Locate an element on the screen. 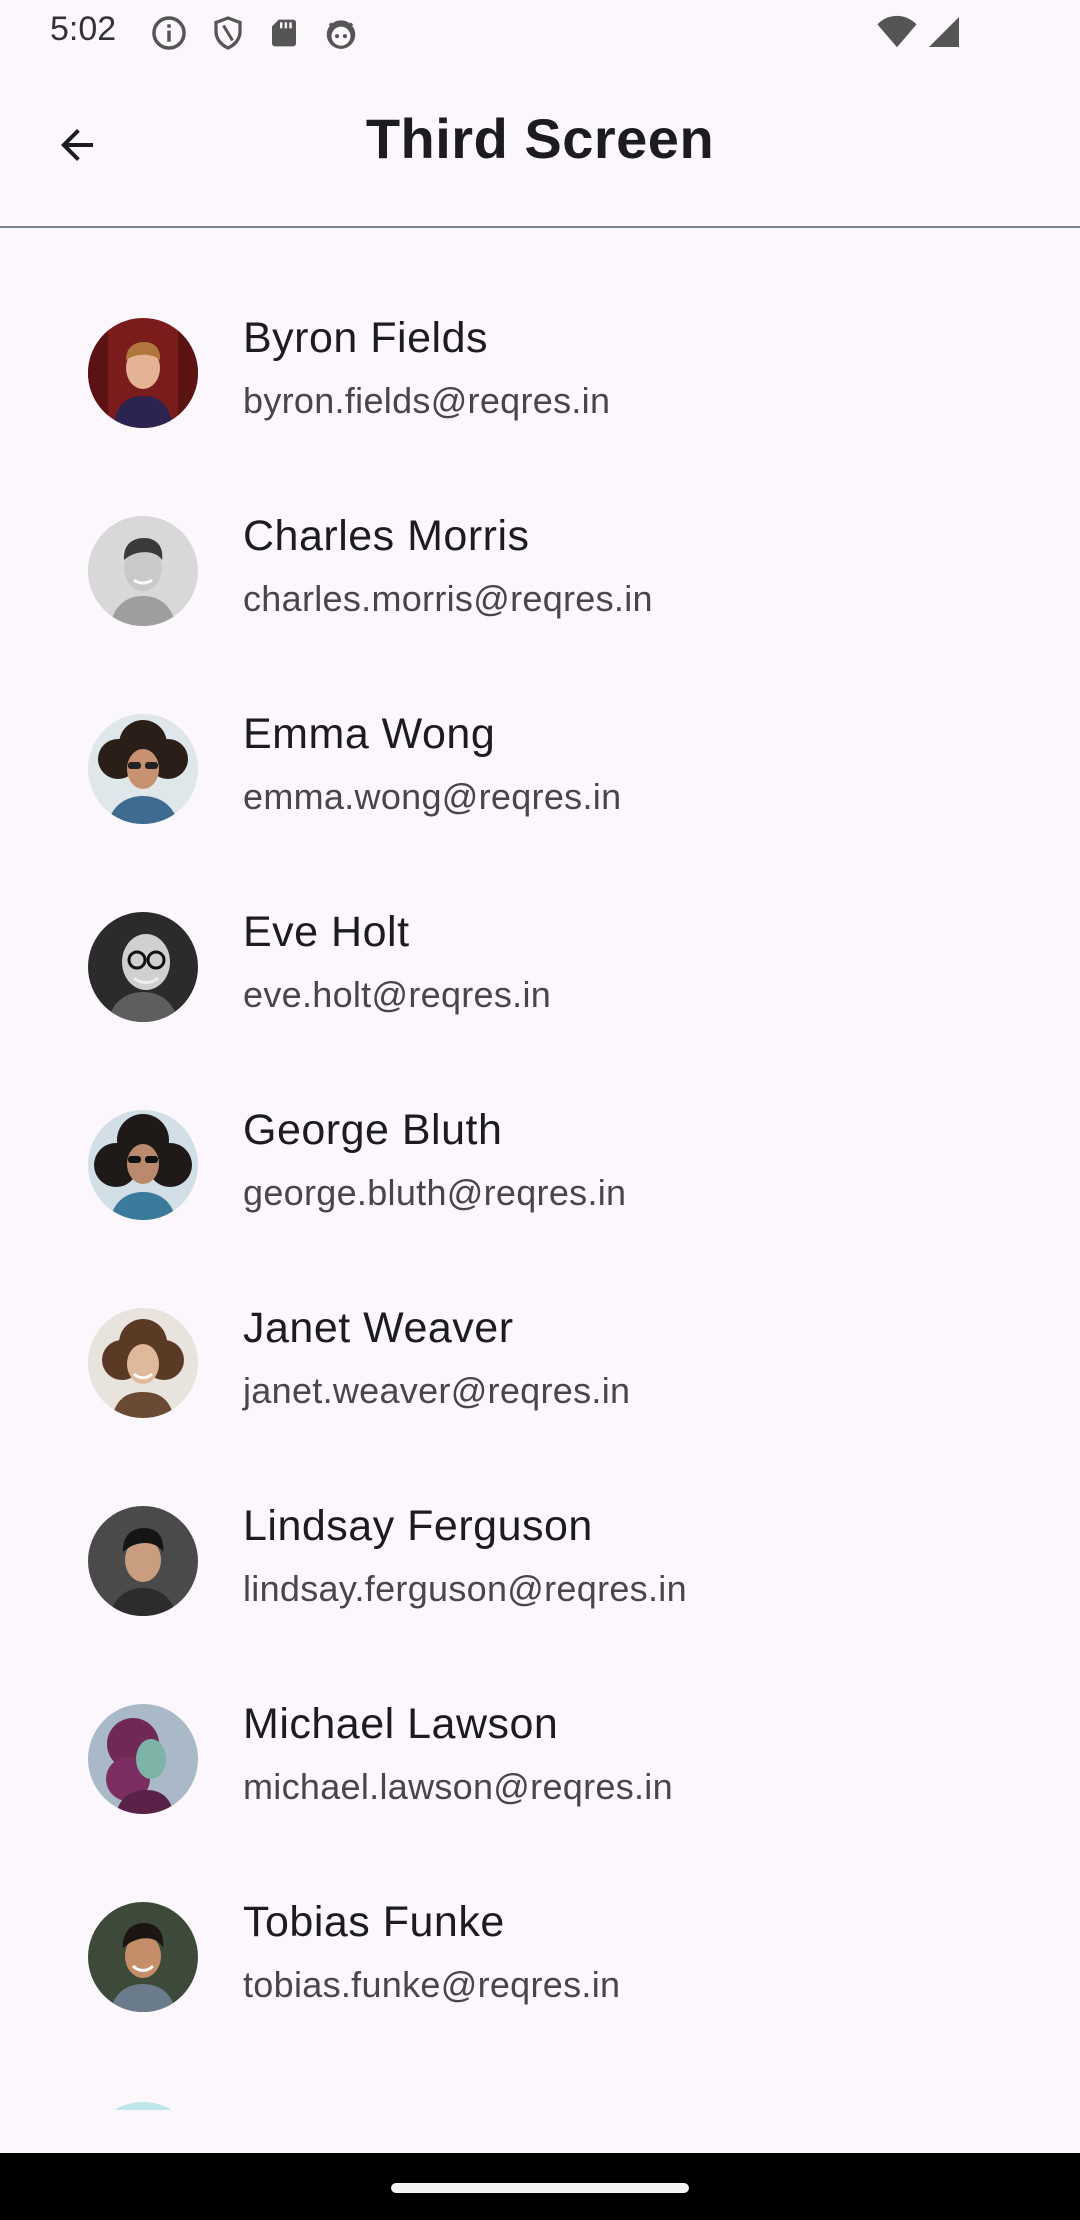 Image resolution: width=1080 pixels, height=2220 pixels. cellular-signal-icon is located at coordinates (944, 34).